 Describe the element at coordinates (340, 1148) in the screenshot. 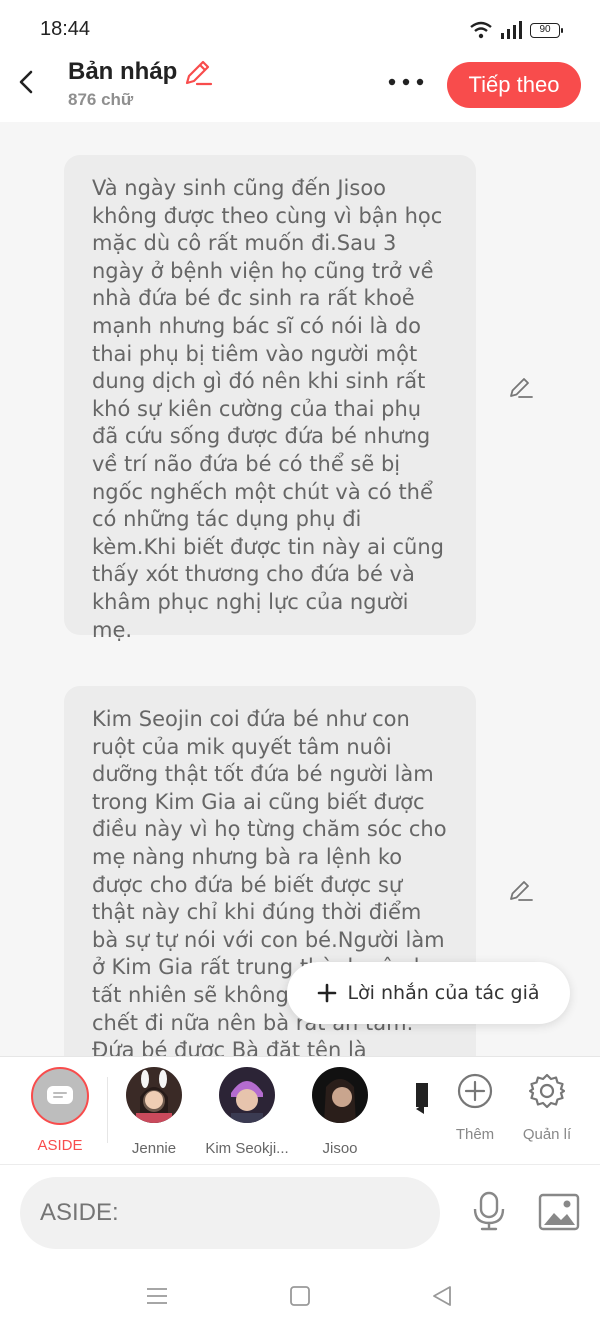

I see `character-label: Jisoo` at that location.